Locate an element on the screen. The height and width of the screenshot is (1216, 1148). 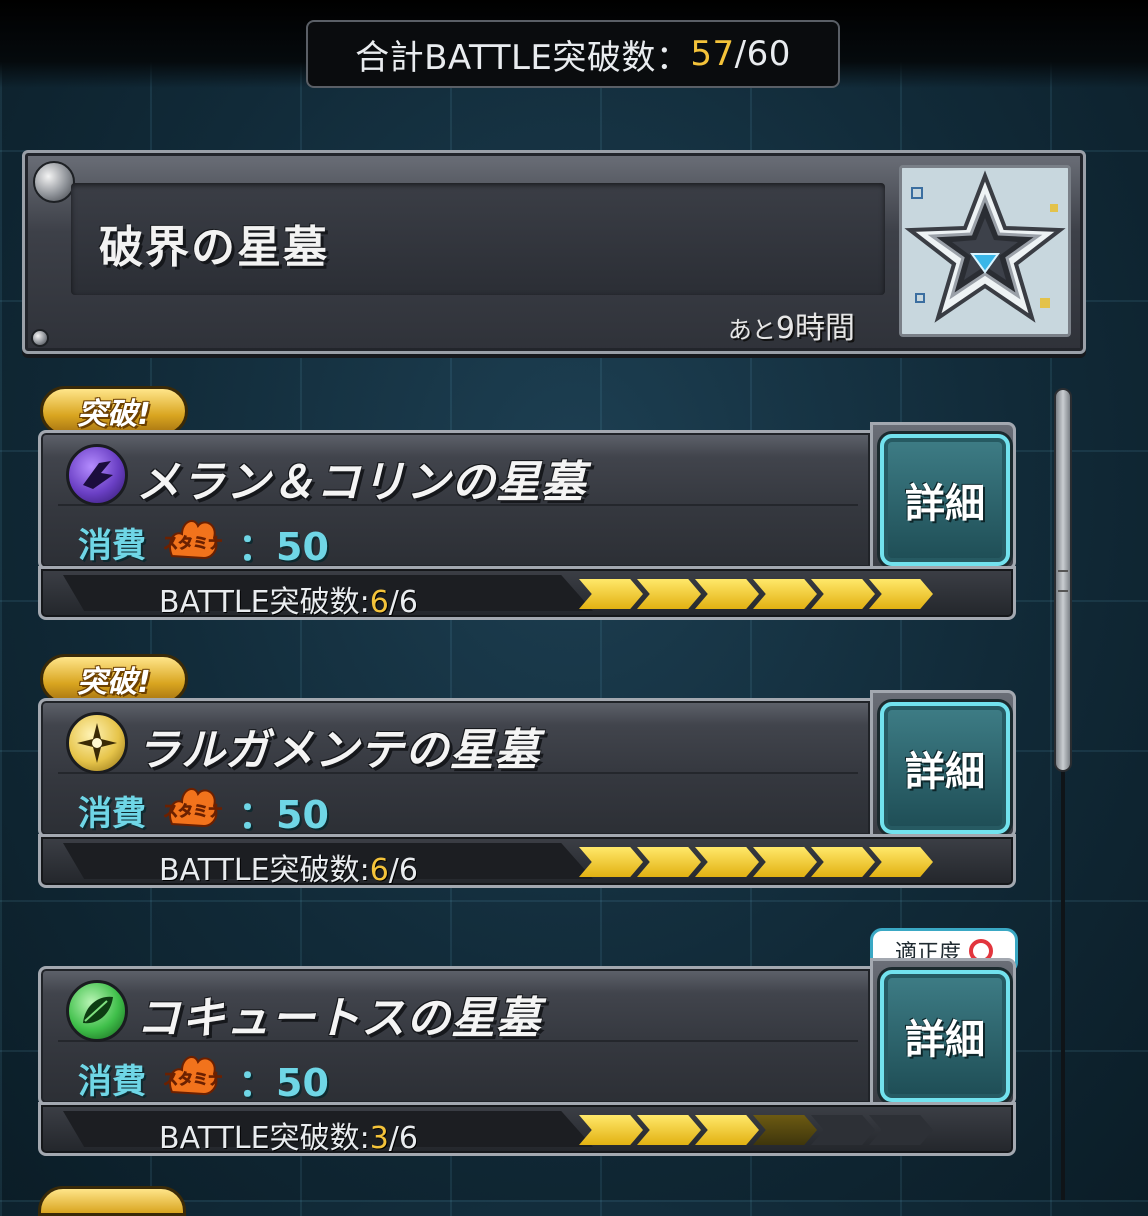
scroll-track is located at coordinates (1063, 985).